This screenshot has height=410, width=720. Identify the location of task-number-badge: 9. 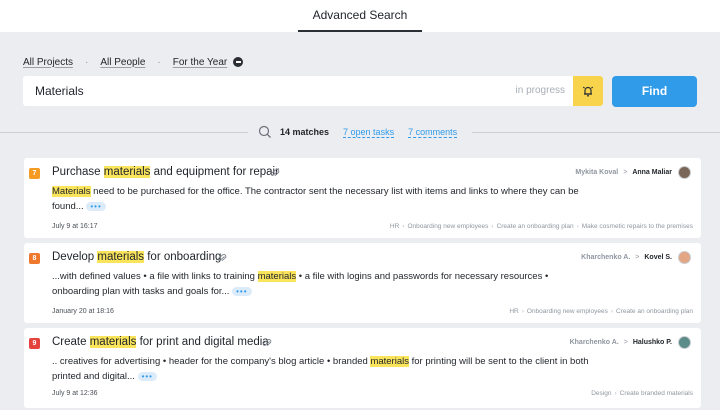
(34, 343).